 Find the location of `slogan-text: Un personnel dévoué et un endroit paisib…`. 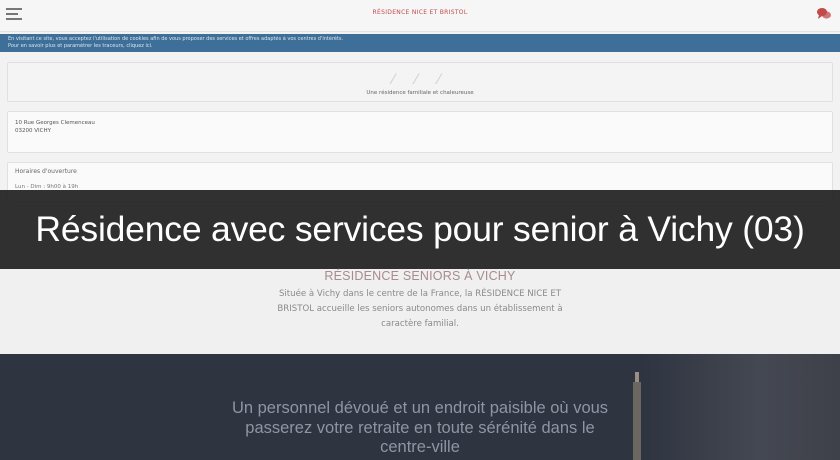

slogan-text: Un personnel dévoué et un endroit paisib… is located at coordinates (420, 428).